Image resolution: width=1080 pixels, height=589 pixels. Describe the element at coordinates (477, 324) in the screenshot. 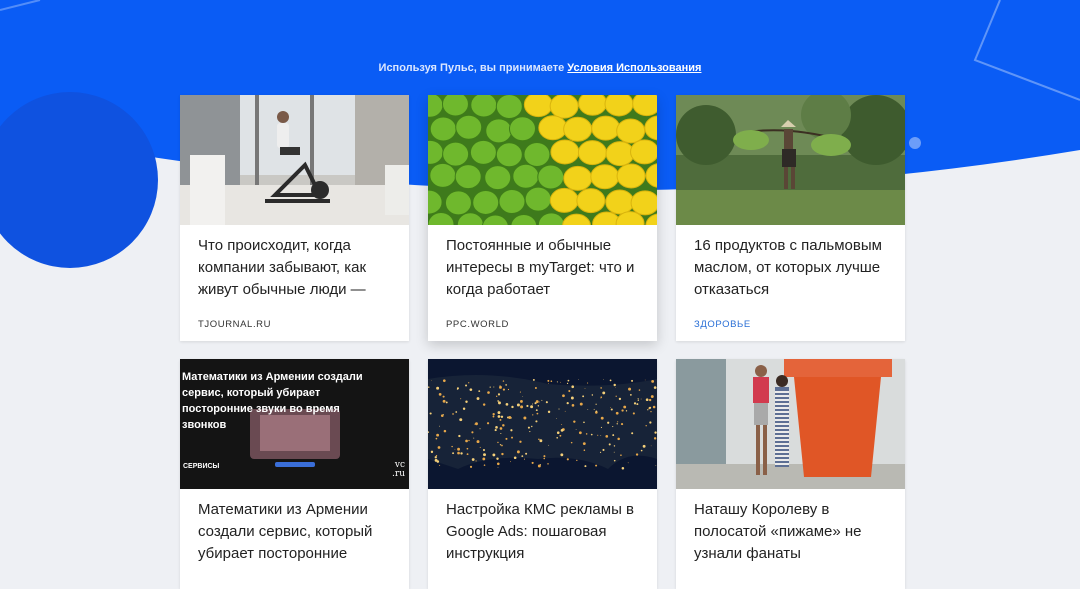

I see `news-card-source: PPC.WORLD` at that location.